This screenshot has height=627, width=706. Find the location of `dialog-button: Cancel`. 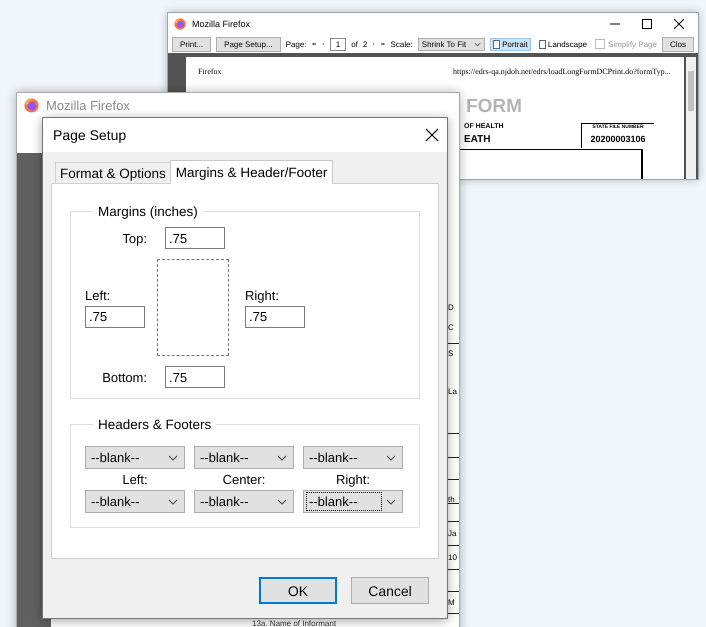

dialog-button: Cancel is located at coordinates (390, 590).